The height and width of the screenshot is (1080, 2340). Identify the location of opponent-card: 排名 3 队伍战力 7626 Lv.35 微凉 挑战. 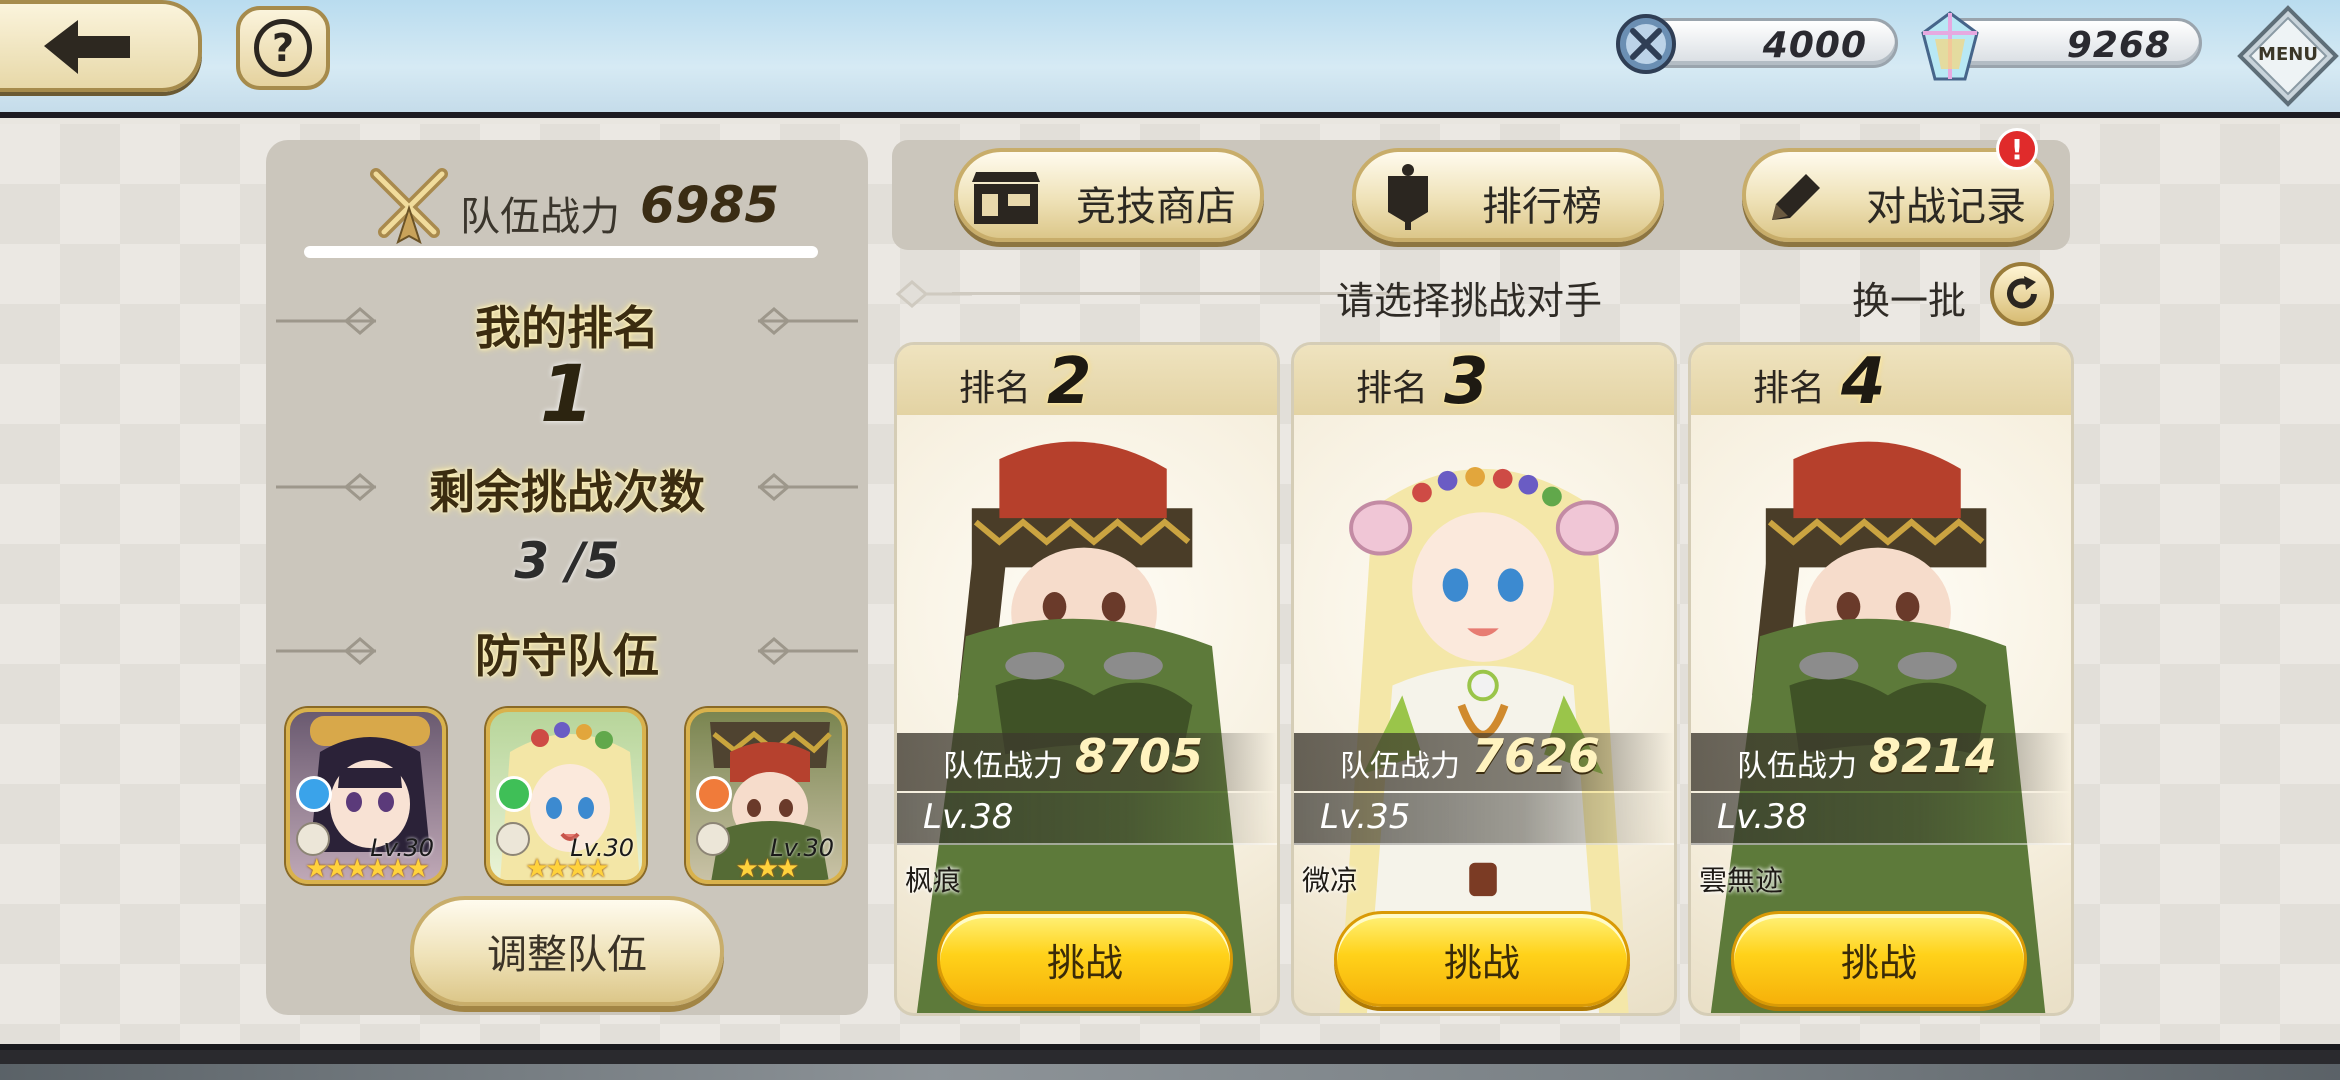
(1484, 679).